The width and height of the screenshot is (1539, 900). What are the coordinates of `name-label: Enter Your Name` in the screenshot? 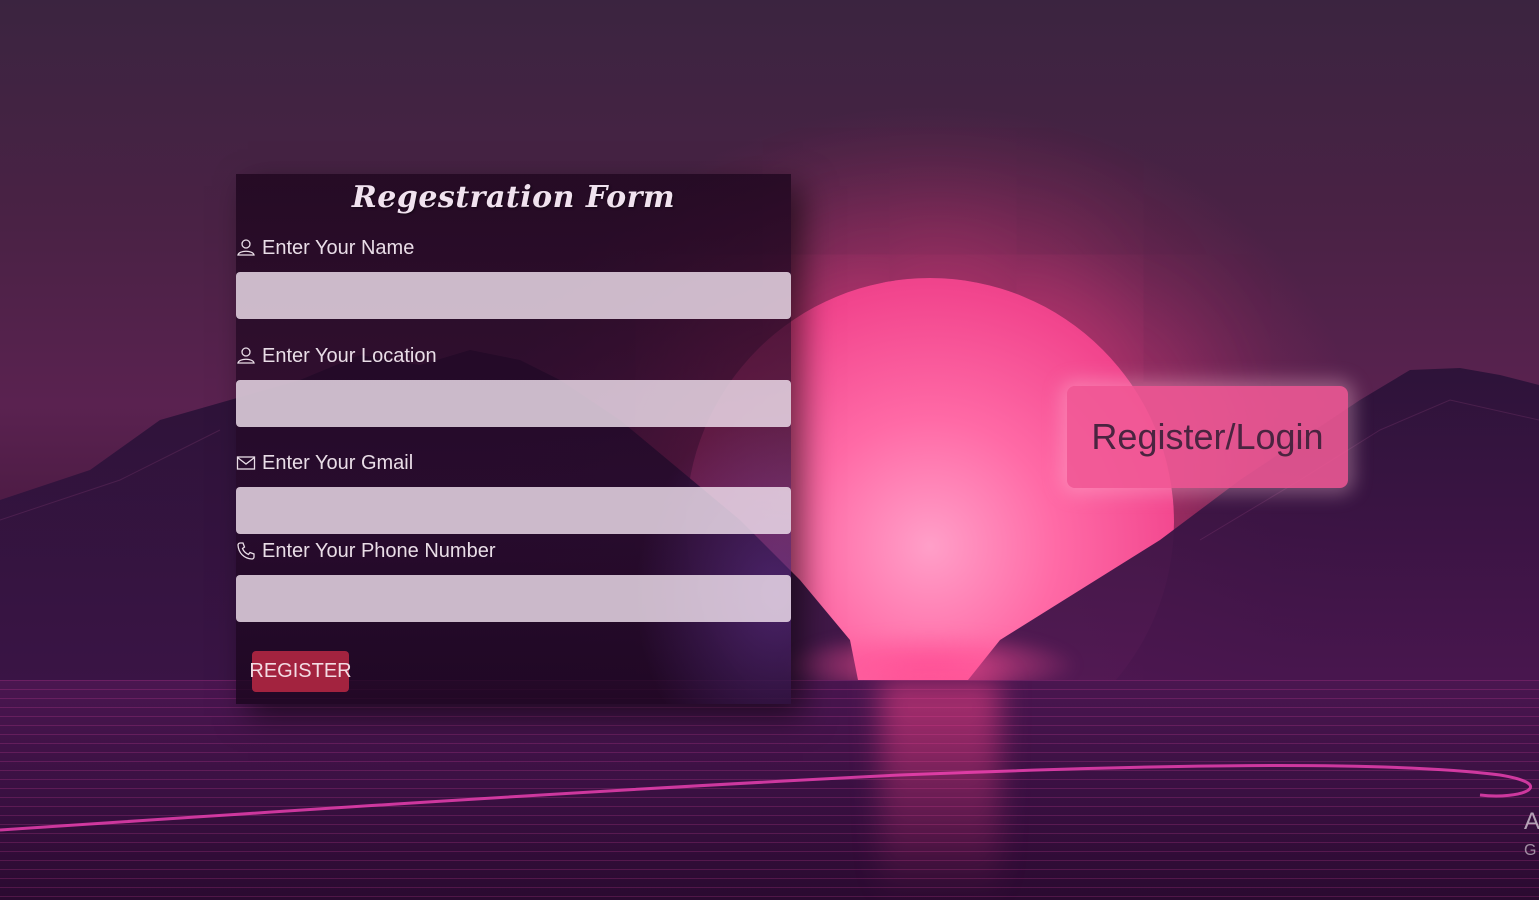 It's located at (325, 248).